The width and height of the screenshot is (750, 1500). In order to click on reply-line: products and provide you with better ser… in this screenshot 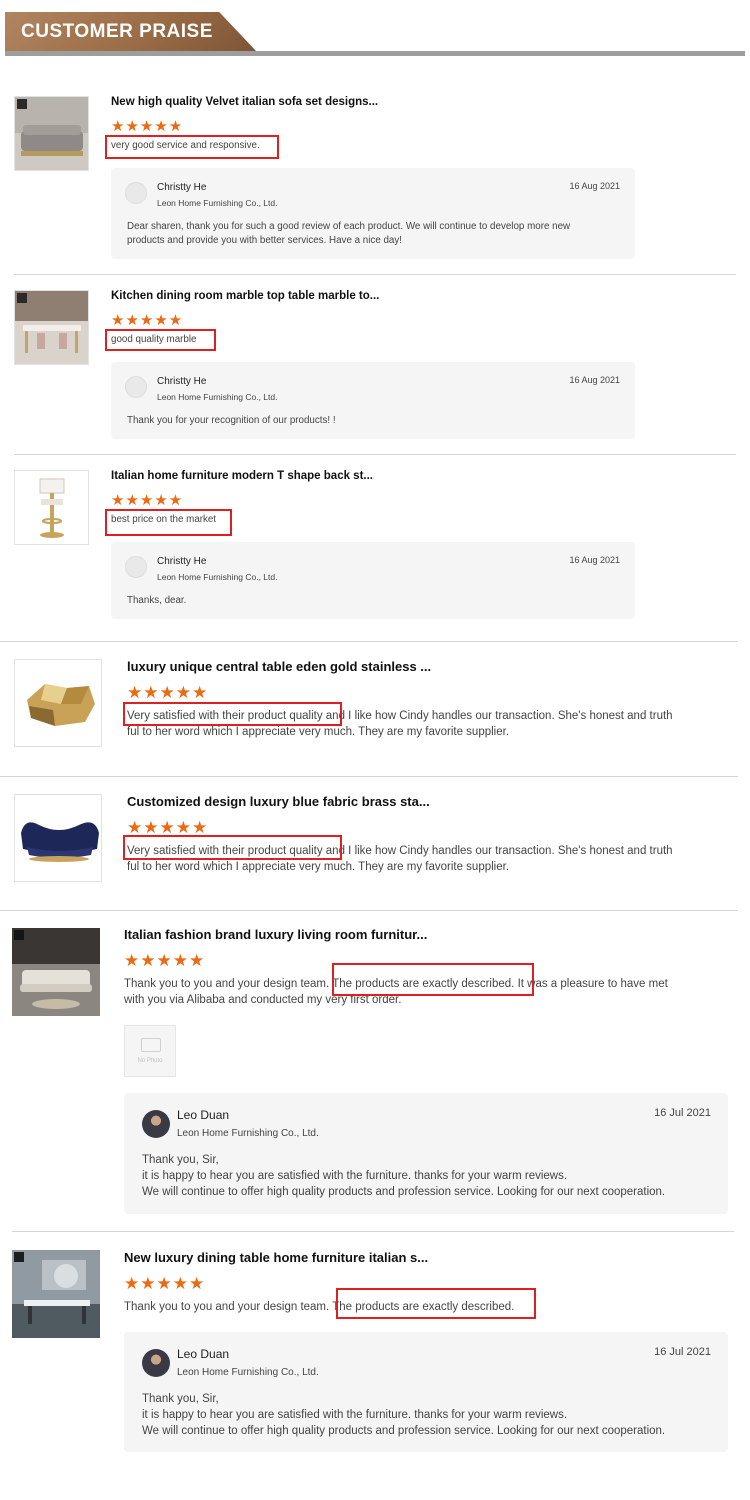, I will do `click(265, 240)`.